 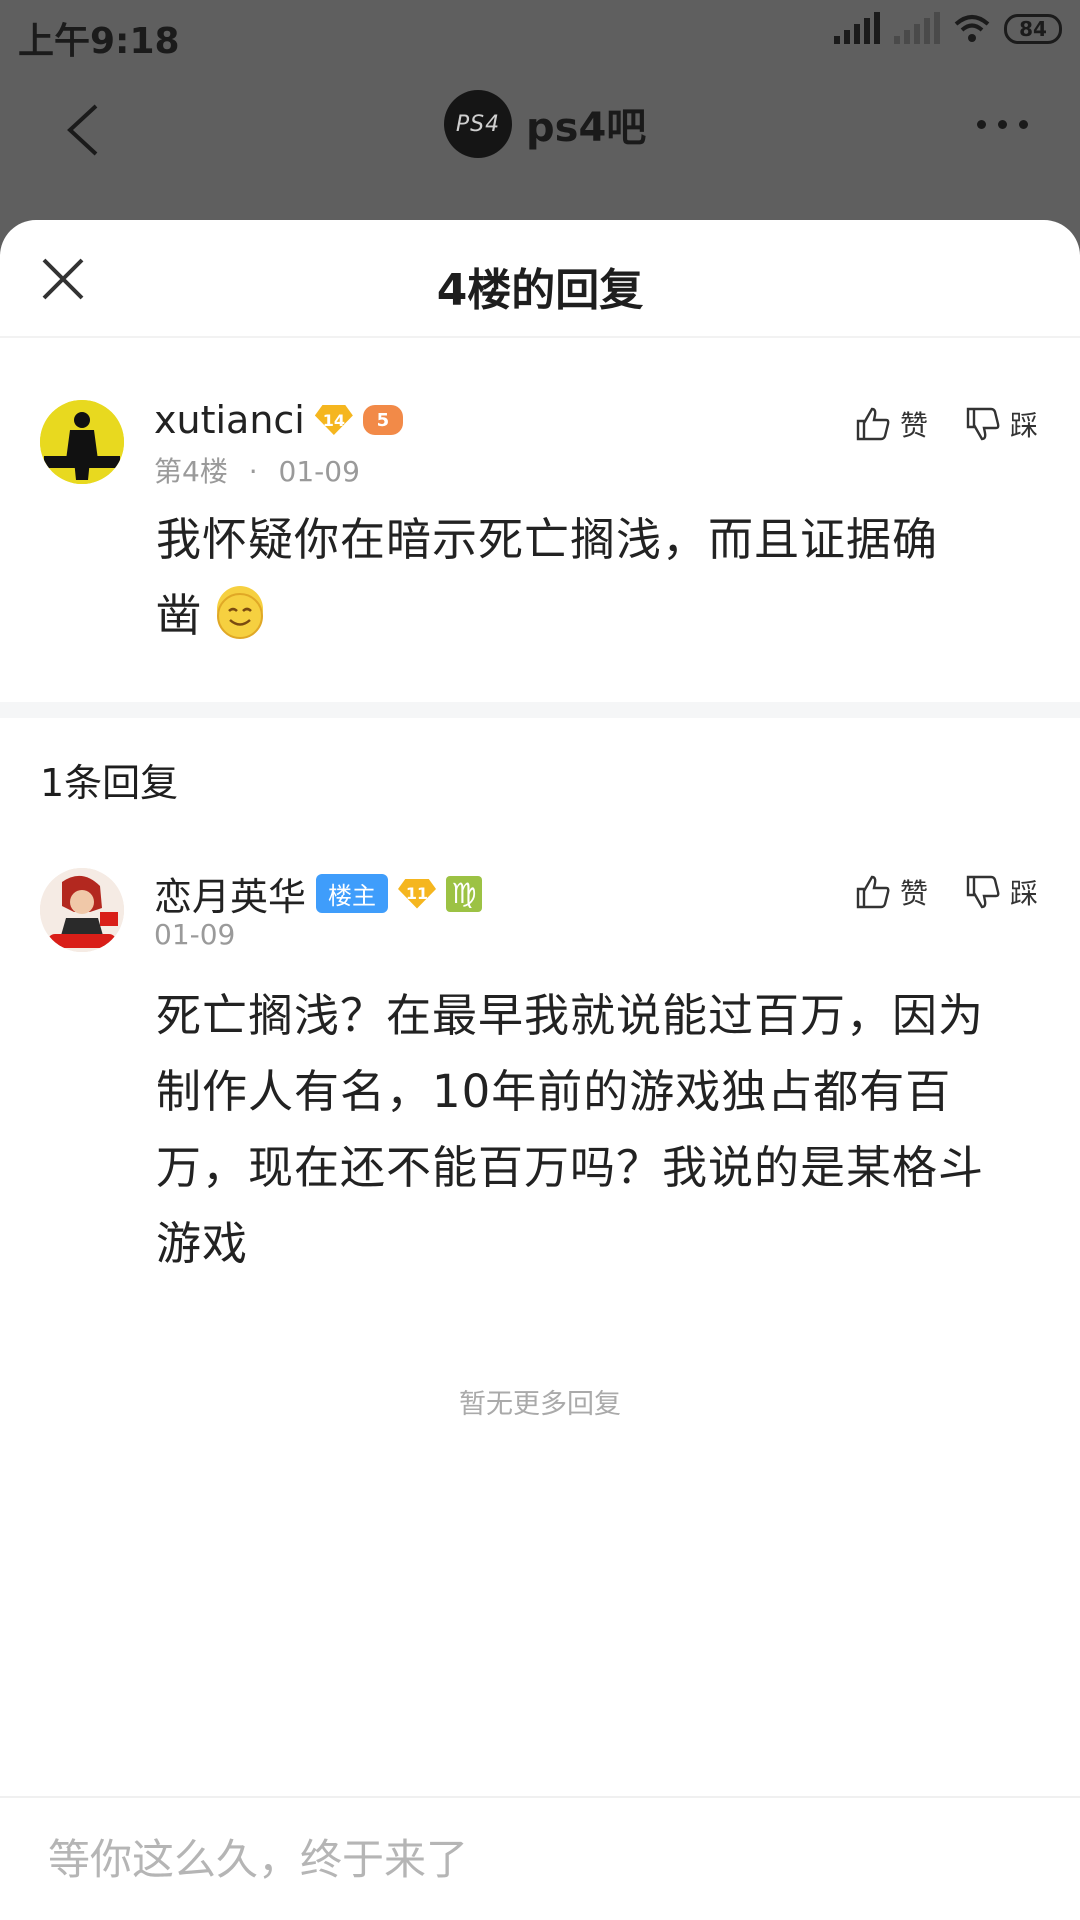 What do you see at coordinates (478, 124) in the screenshot?
I see `forum-logo: PS4` at bounding box center [478, 124].